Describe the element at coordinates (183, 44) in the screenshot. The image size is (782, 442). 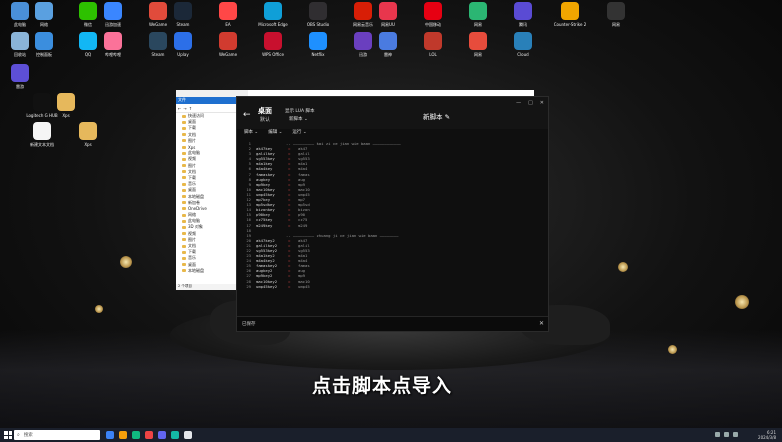
I see `desktop-icon: Uplay` at that location.